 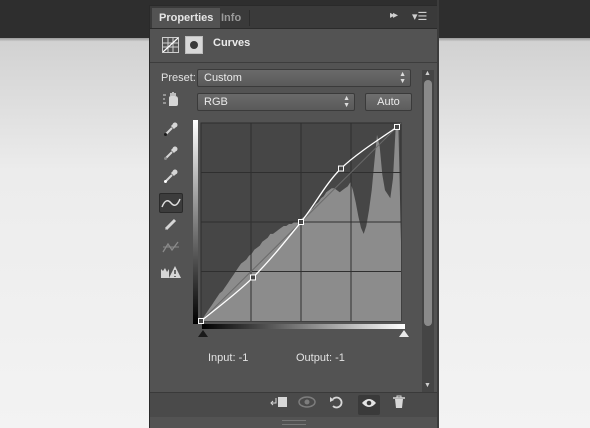 What do you see at coordinates (171, 274) in the screenshot?
I see `clipping-warning-icon` at bounding box center [171, 274].